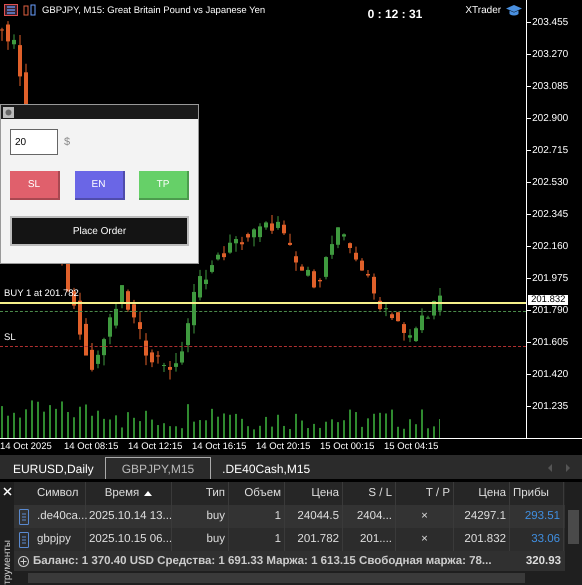 Image resolution: width=582 pixels, height=585 pixels. What do you see at coordinates (573, 533) in the screenshot?
I see `vertical-scrollbar` at bounding box center [573, 533].